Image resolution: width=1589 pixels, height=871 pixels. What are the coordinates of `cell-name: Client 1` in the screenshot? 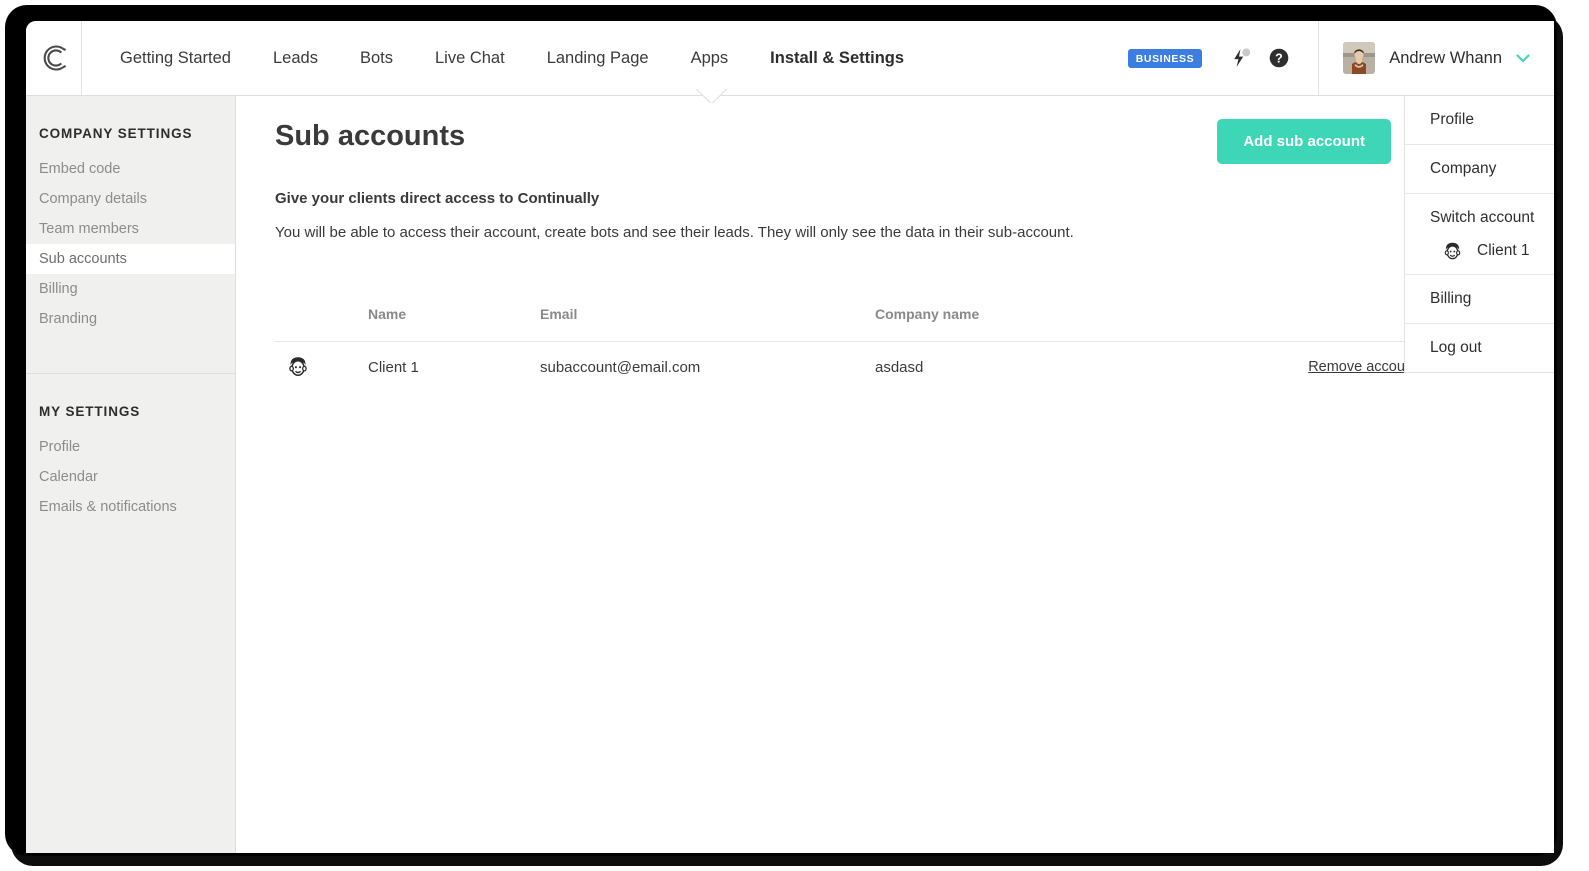 It's located at (393, 367).